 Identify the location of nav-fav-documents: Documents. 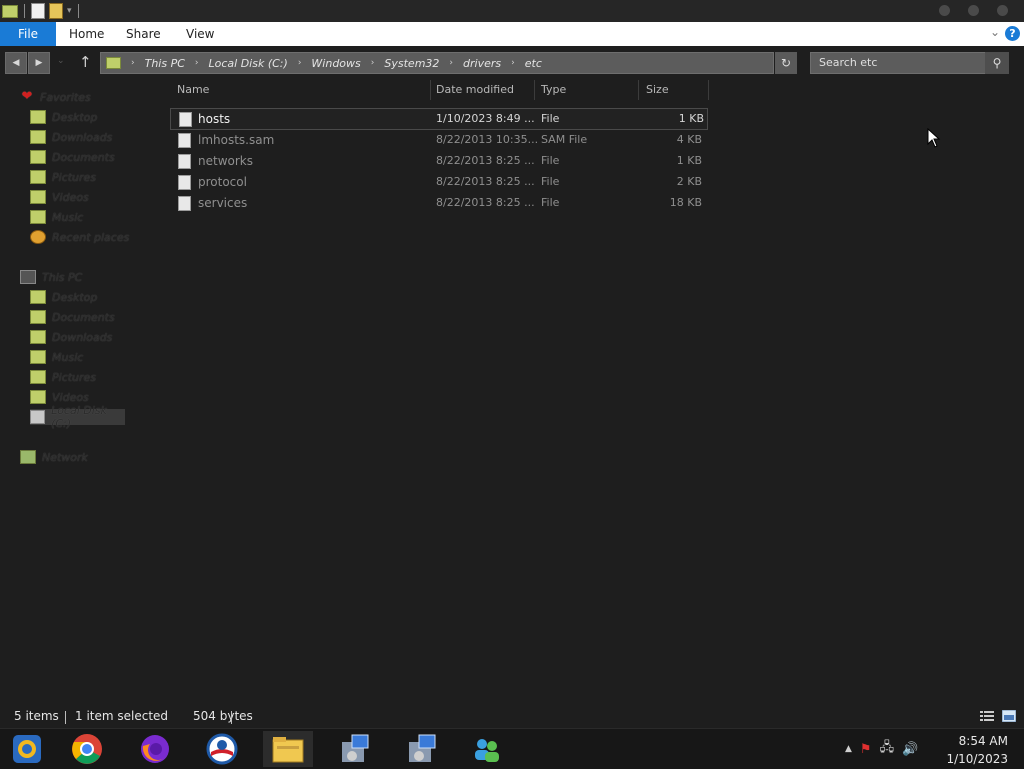
(72, 157).